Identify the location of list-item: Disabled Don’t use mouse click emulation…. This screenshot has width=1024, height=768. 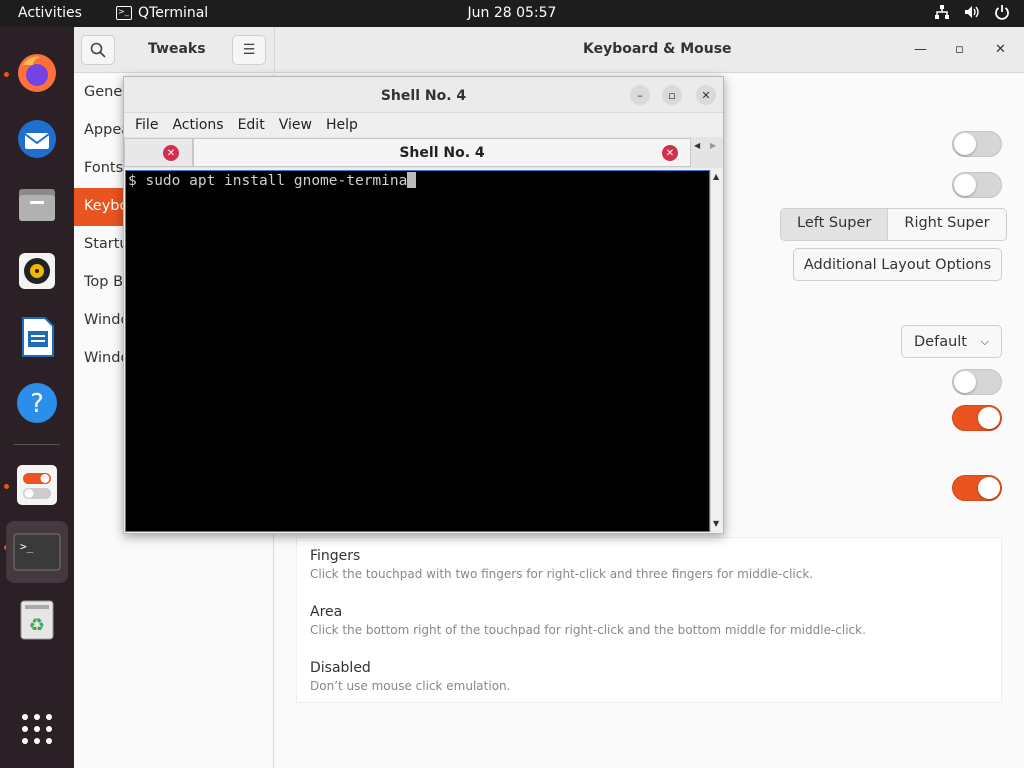
(410, 676).